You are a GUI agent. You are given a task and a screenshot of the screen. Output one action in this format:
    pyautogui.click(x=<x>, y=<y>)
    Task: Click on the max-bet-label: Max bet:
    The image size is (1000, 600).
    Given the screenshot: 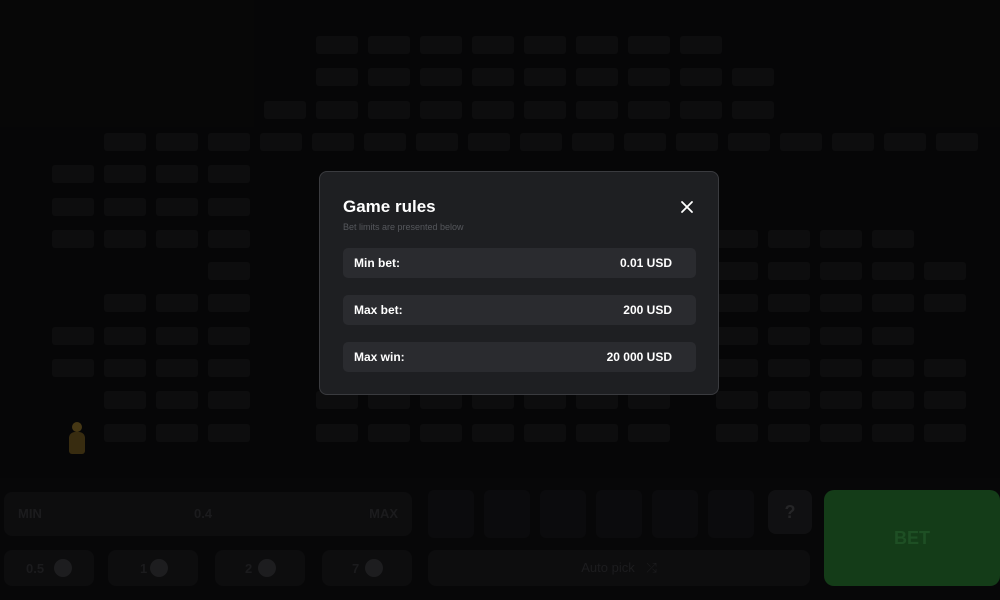 What is the action you would take?
    pyautogui.click(x=378, y=310)
    